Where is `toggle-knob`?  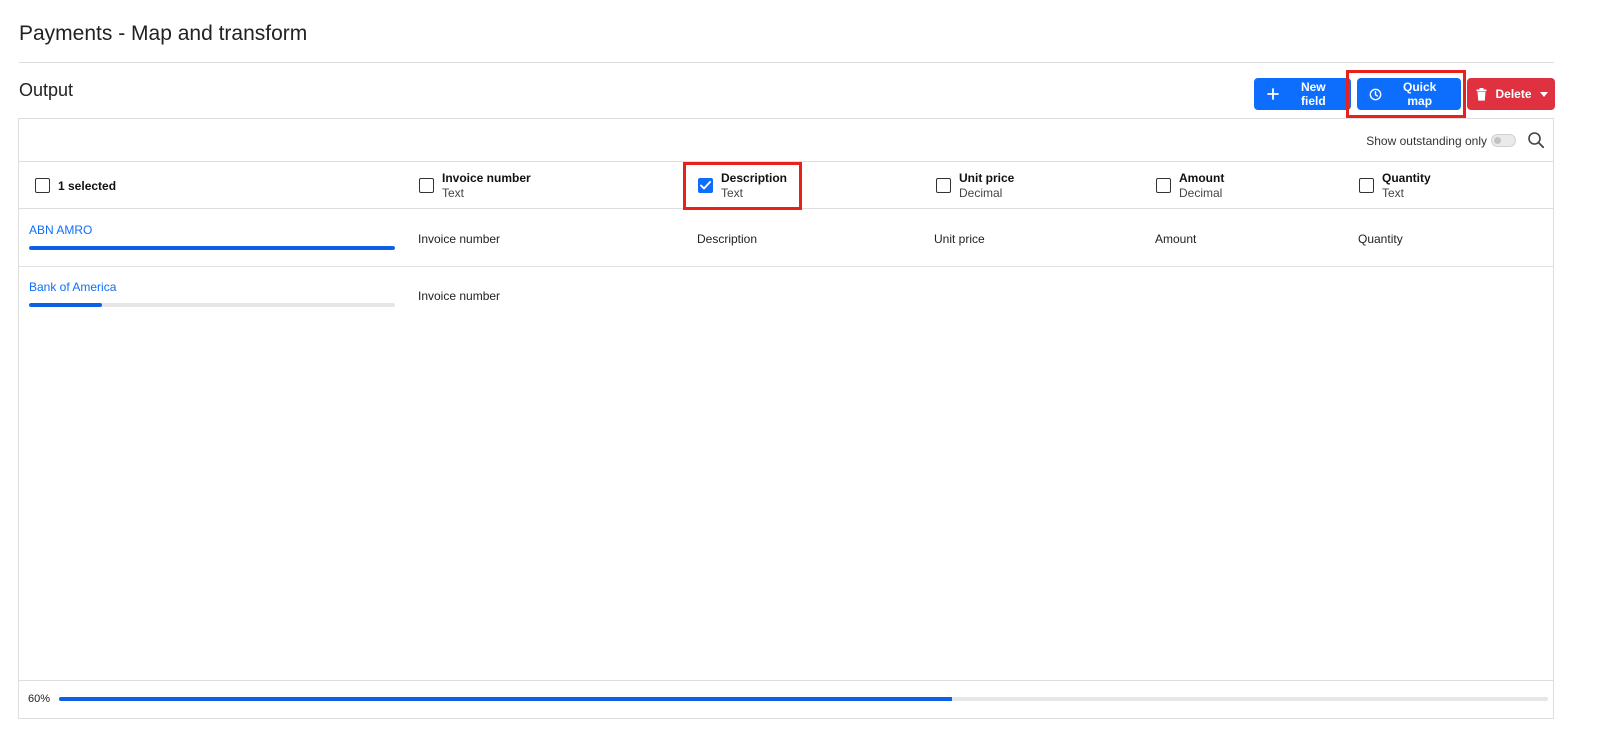 toggle-knob is located at coordinates (1497, 140).